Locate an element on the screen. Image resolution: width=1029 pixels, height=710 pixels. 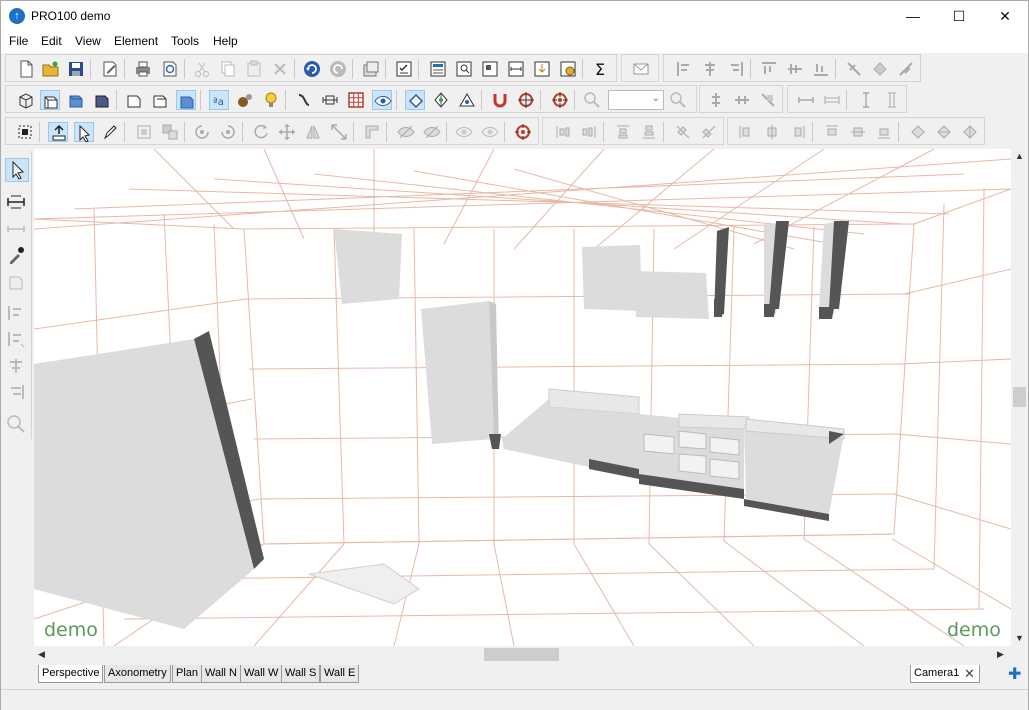
properties-icon is located at coordinates (110, 69).